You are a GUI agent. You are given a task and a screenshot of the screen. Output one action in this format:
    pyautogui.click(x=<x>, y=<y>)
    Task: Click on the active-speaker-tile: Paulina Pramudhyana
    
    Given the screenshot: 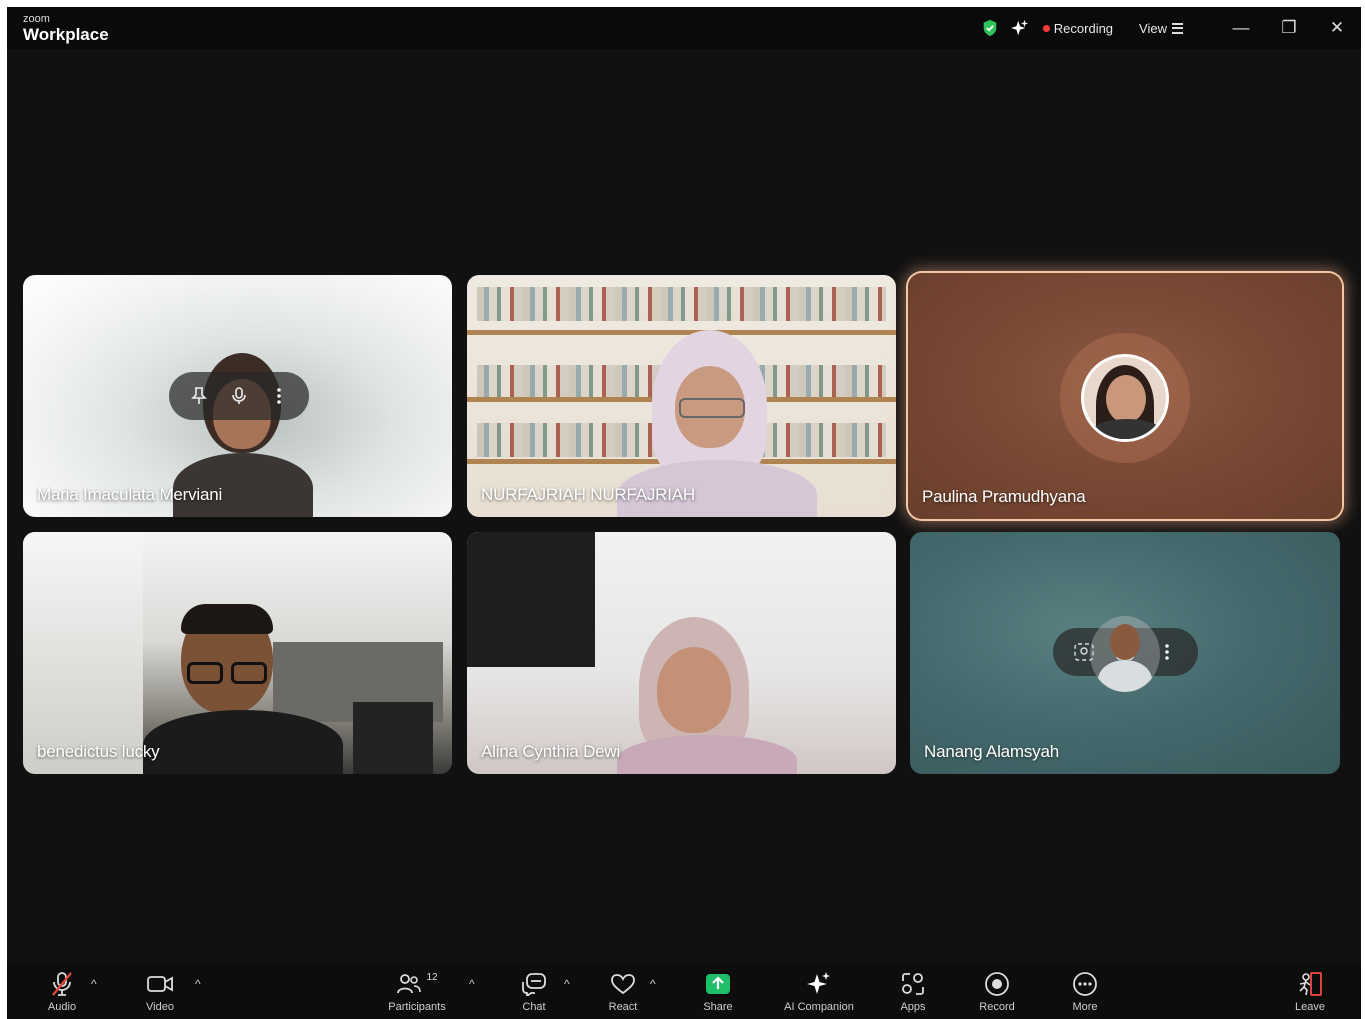 What is the action you would take?
    pyautogui.click(x=1125, y=396)
    